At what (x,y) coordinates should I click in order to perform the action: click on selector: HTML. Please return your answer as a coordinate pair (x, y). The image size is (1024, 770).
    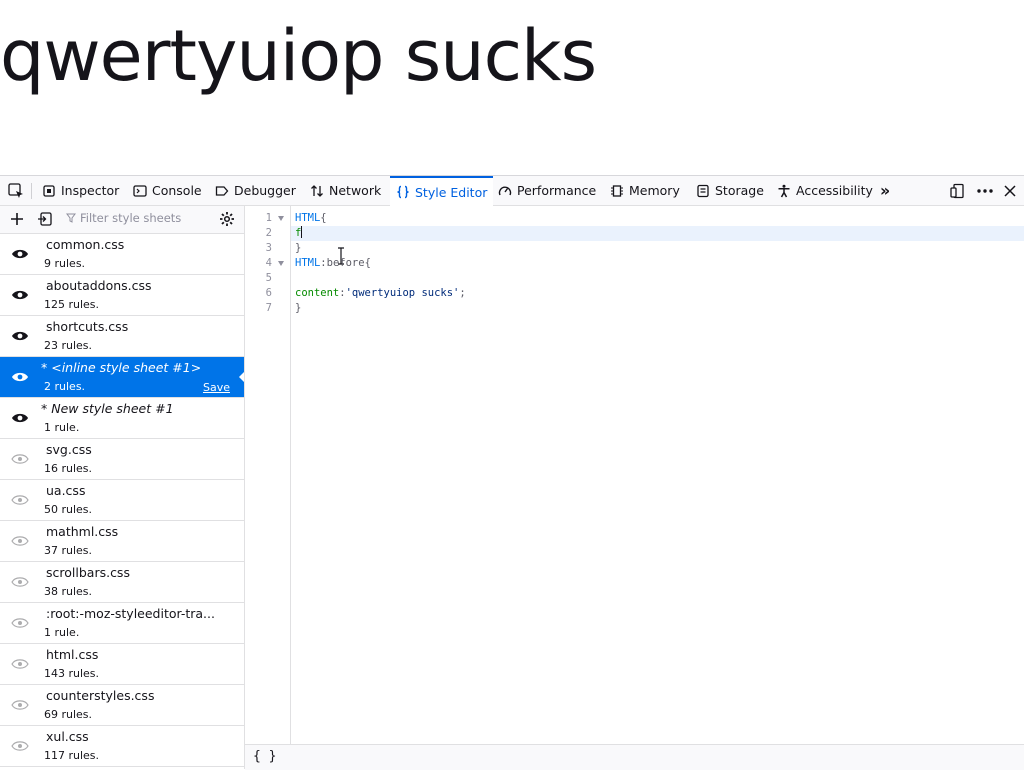
    Looking at the image, I should click on (308, 263).